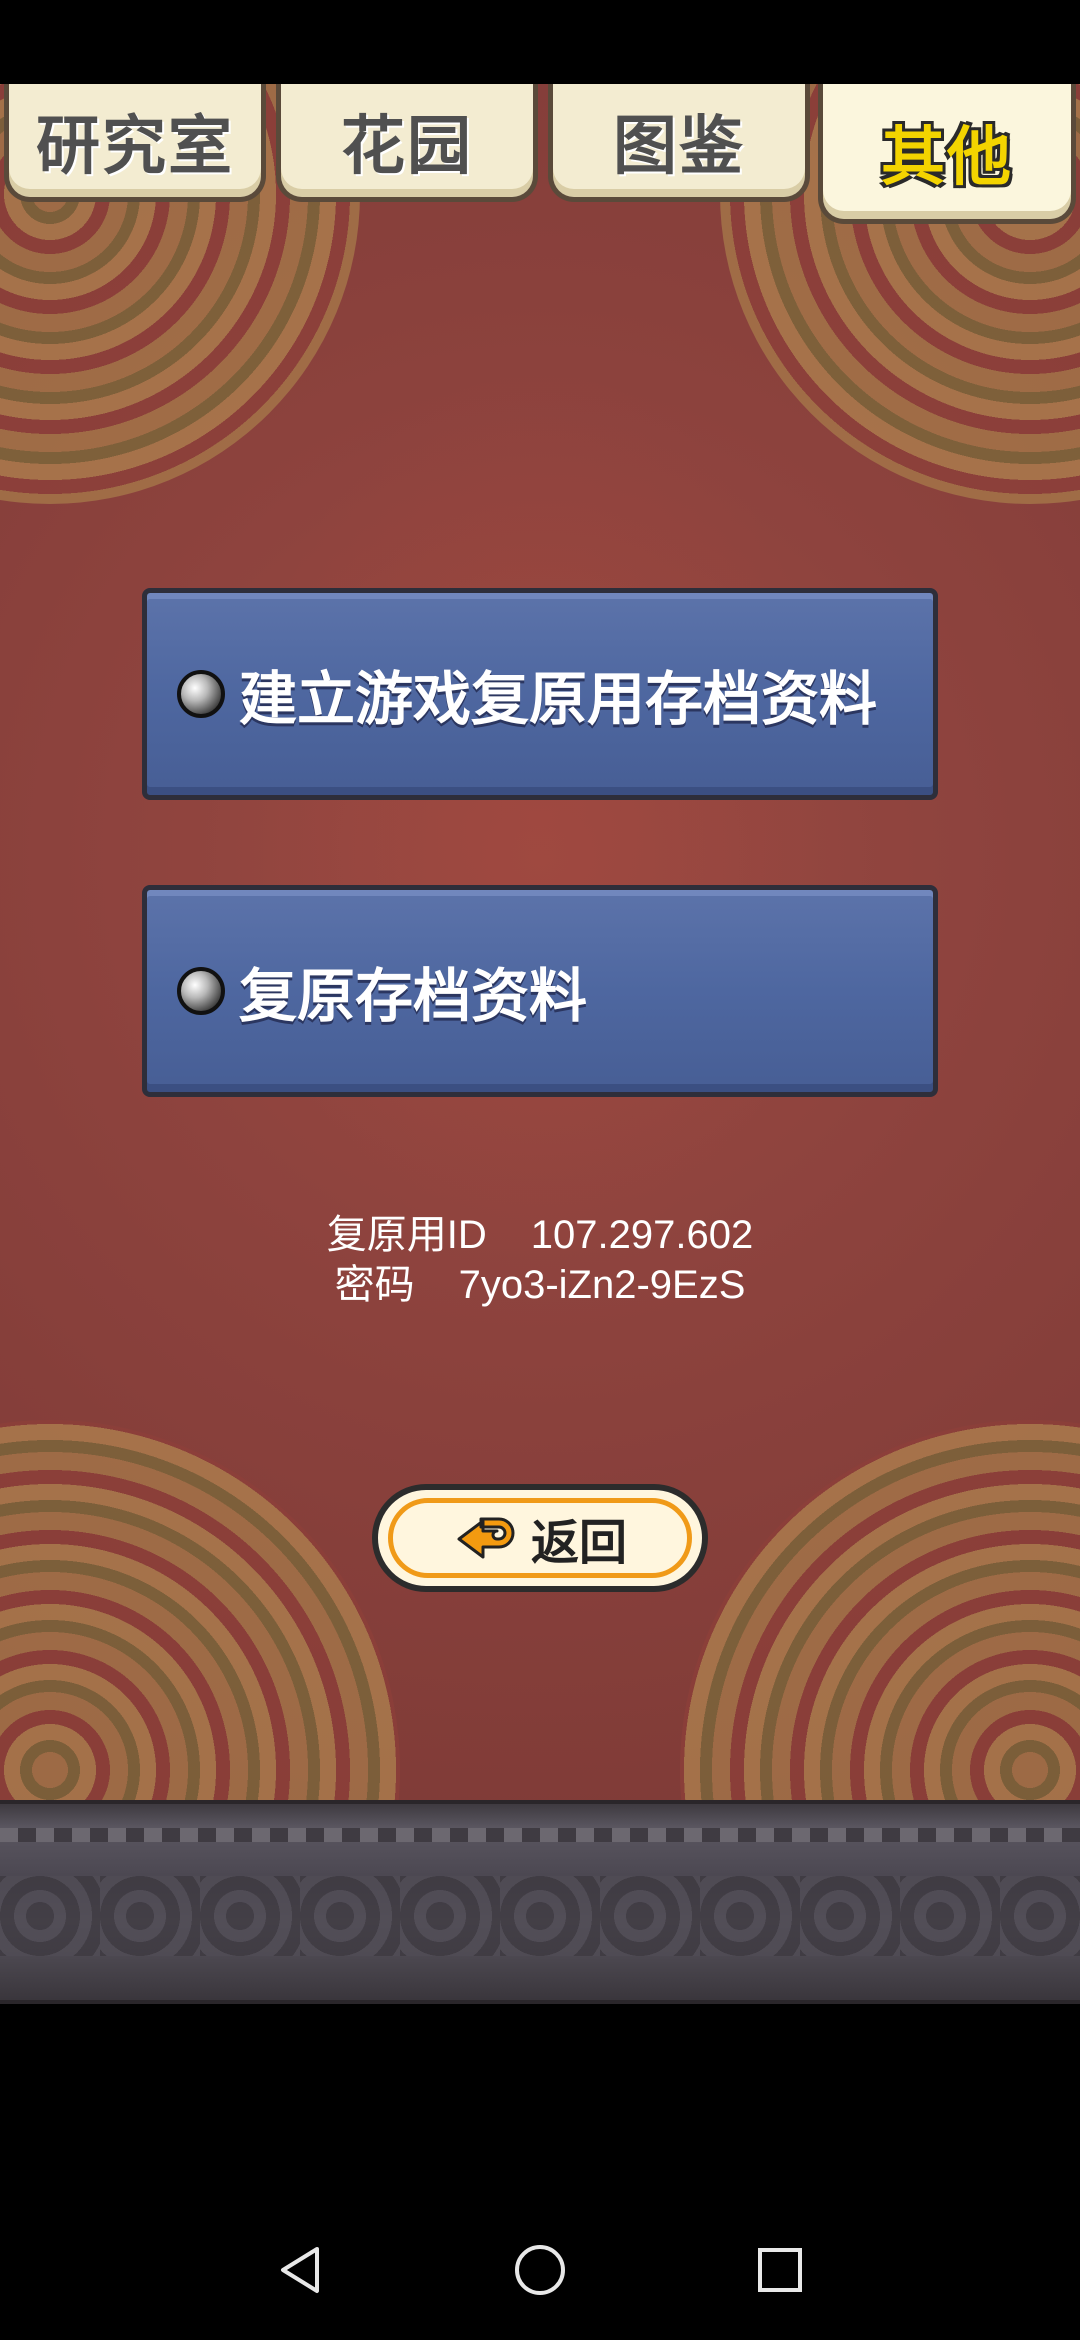 Image resolution: width=1080 pixels, height=2340 pixels. Describe the element at coordinates (947, 154) in the screenshot. I see `tab-other: 其他` at that location.